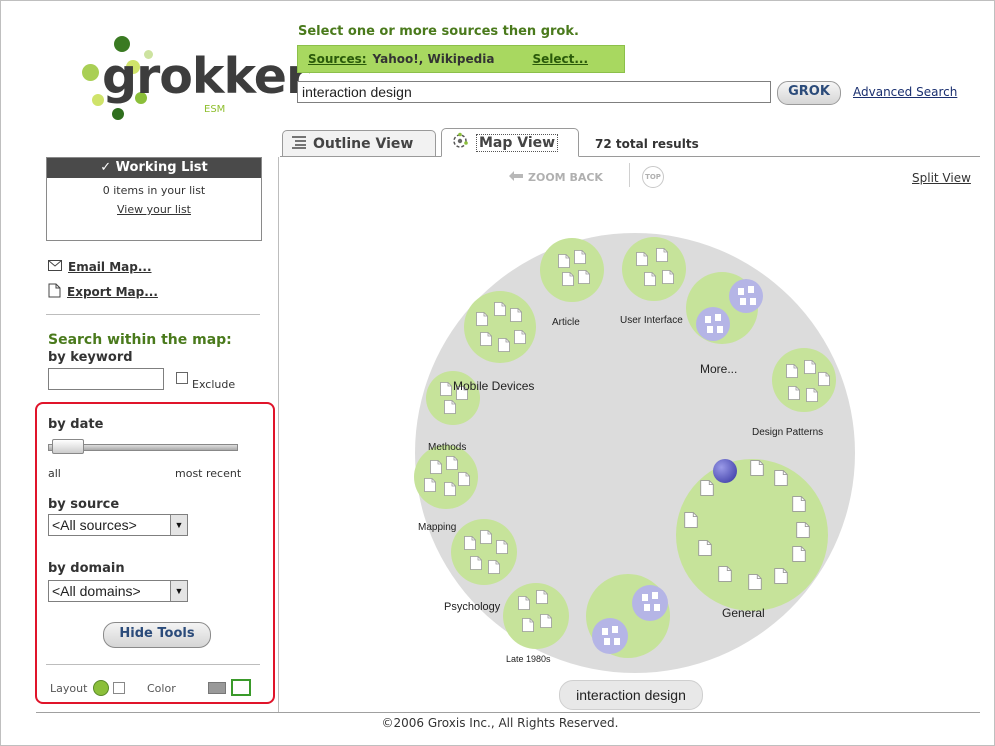 This screenshot has width=995, height=746. Describe the element at coordinates (752, 535) in the screenshot. I see `cluster-general` at that location.